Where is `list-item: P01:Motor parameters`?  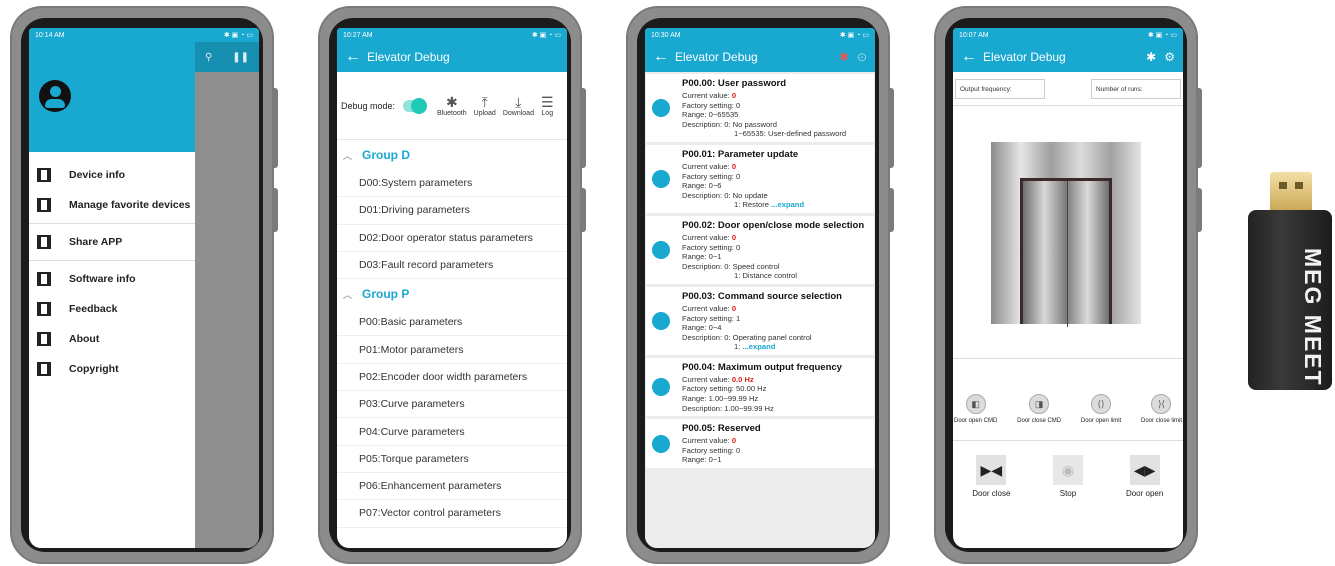
list-item: P01:Motor parameters is located at coordinates (452, 350).